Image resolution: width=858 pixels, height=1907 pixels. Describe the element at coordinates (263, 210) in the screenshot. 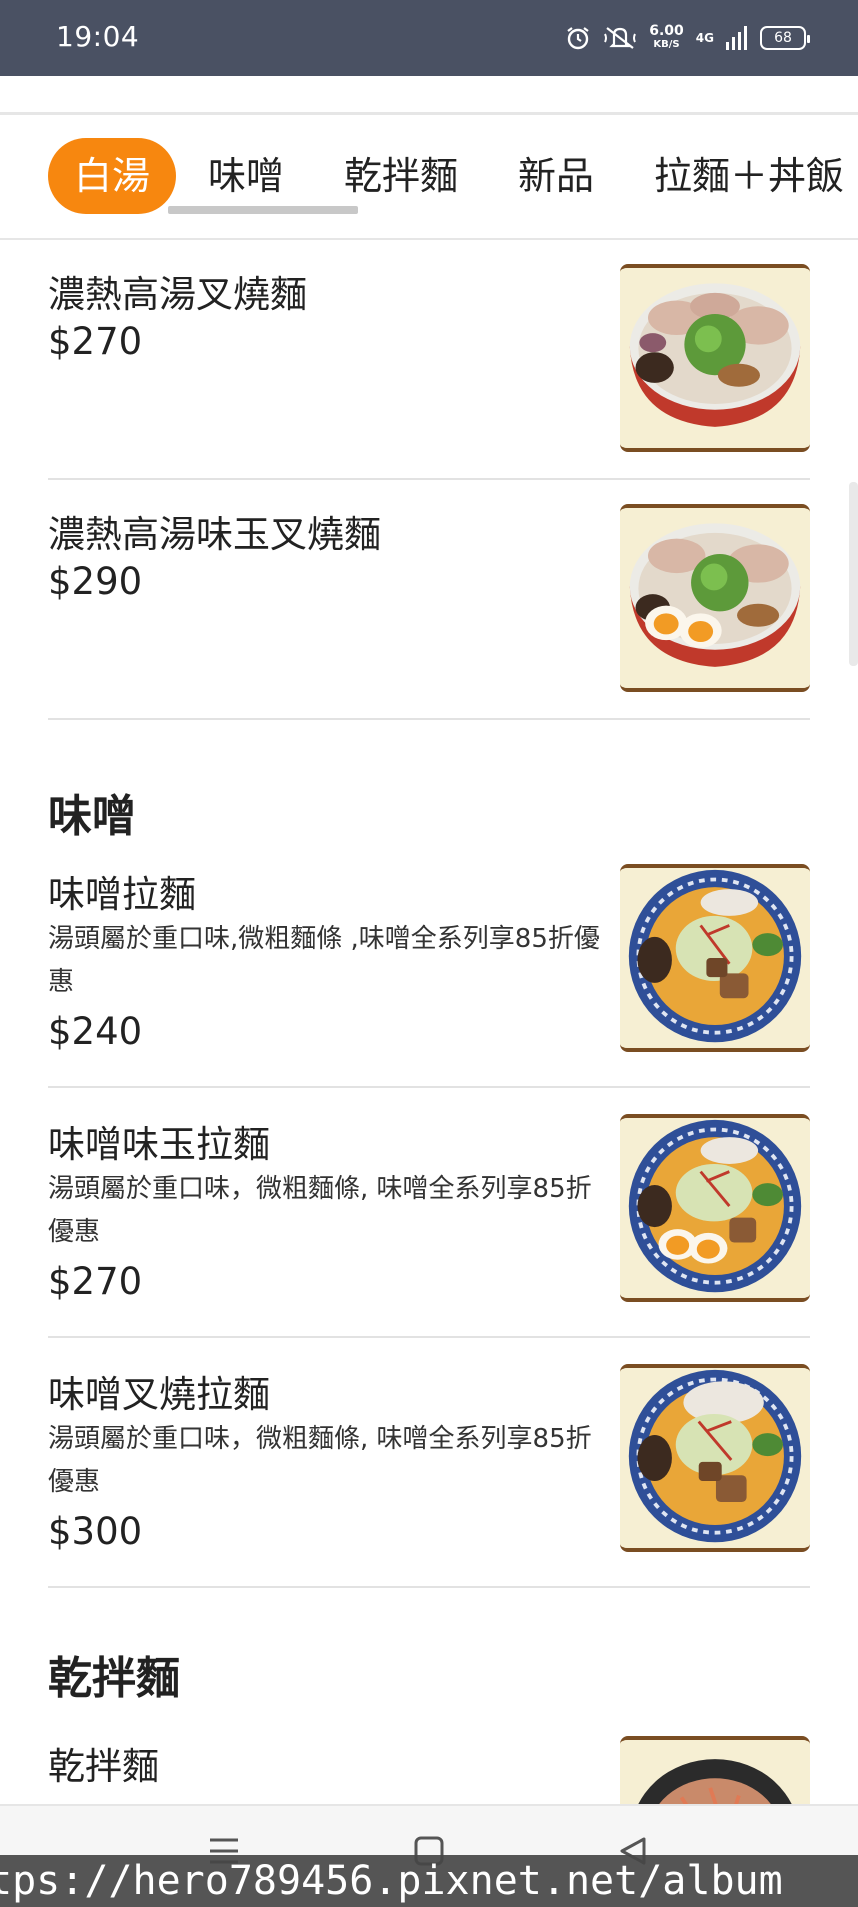

I see `tab-scroll-indicator` at that location.